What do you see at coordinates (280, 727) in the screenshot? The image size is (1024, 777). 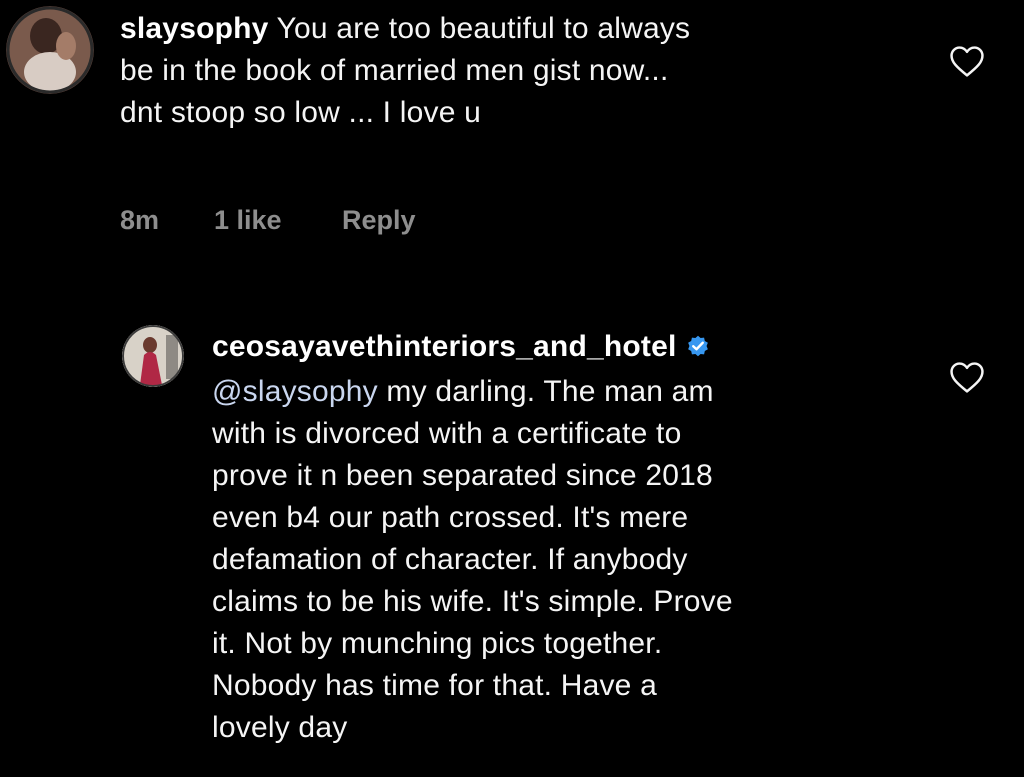 I see `comment-line: lovely day` at bounding box center [280, 727].